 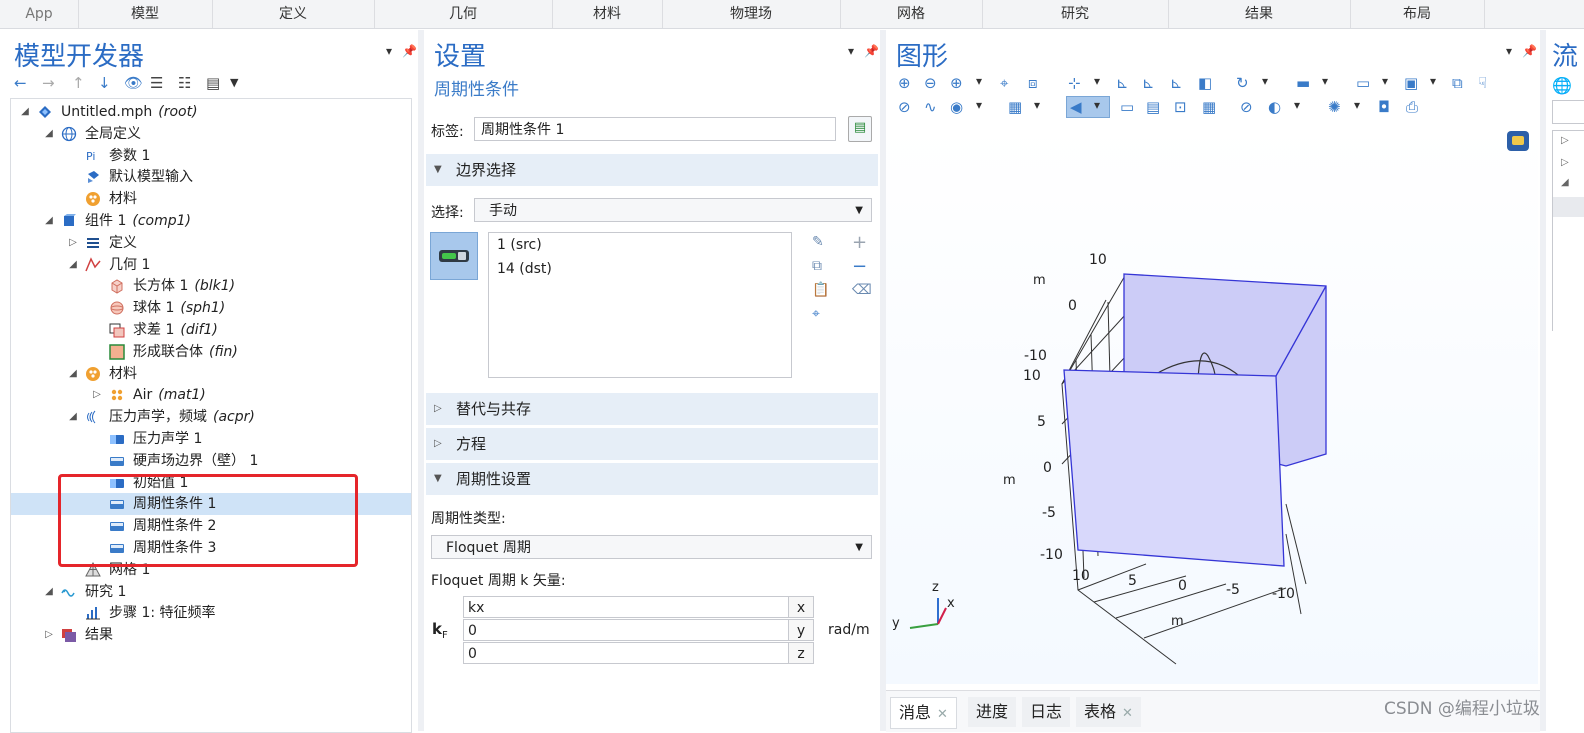 I want to click on tab-table: 表格 ✕, so click(x=1108, y=712).